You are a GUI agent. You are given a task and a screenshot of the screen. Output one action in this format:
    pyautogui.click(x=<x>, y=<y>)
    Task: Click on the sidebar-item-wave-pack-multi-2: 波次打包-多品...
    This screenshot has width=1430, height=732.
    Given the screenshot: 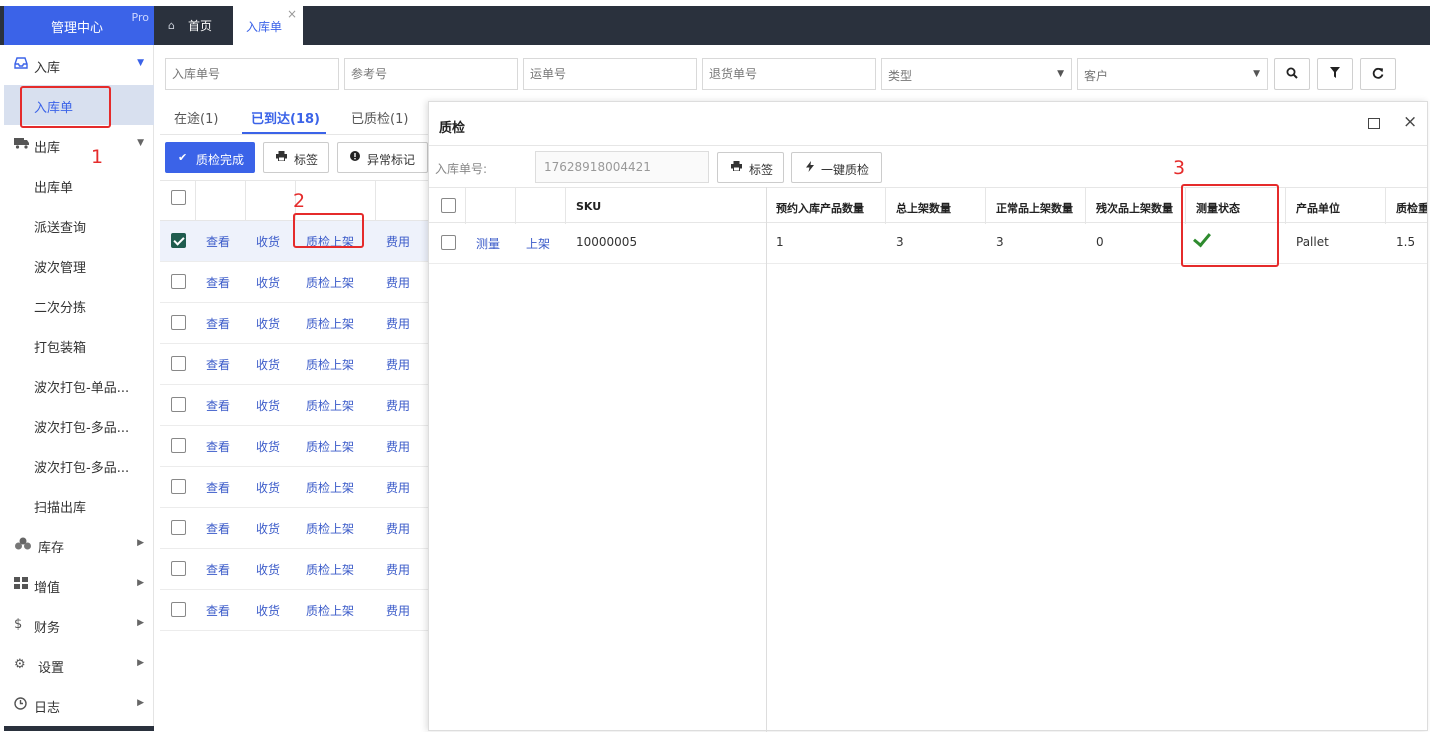 What is the action you would take?
    pyautogui.click(x=79, y=465)
    